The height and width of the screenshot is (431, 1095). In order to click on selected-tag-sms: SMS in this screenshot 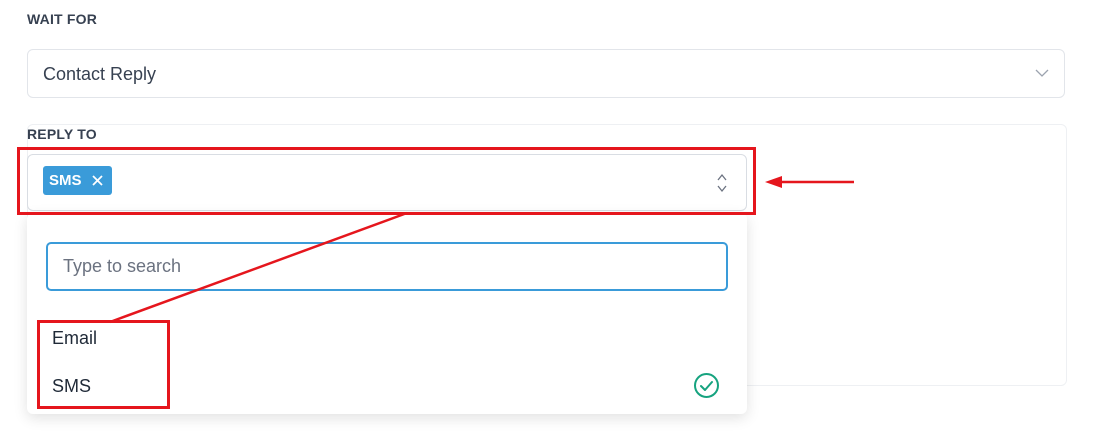, I will do `click(77, 180)`.